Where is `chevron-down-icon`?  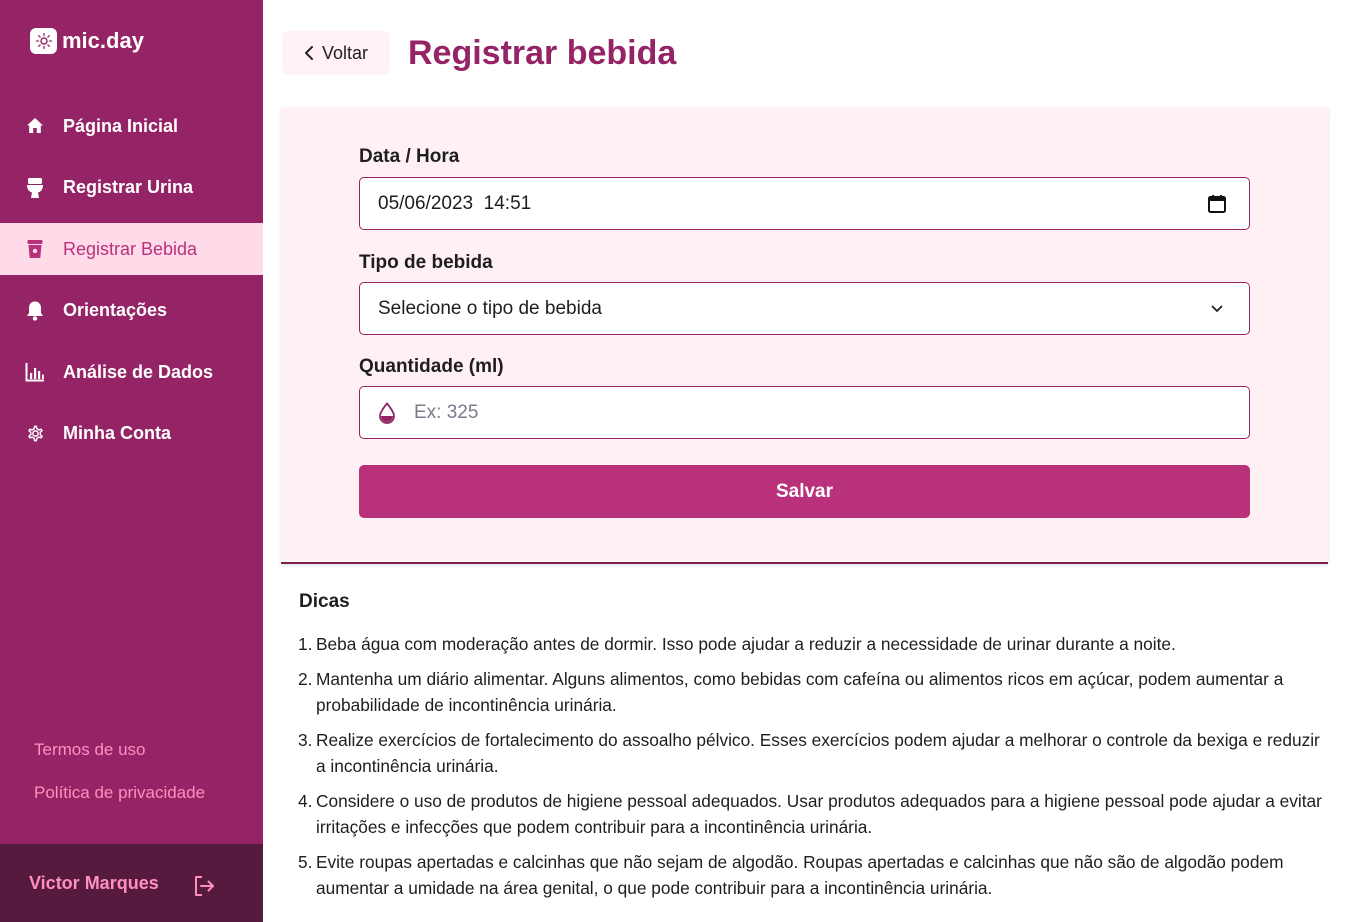 chevron-down-icon is located at coordinates (1217, 309).